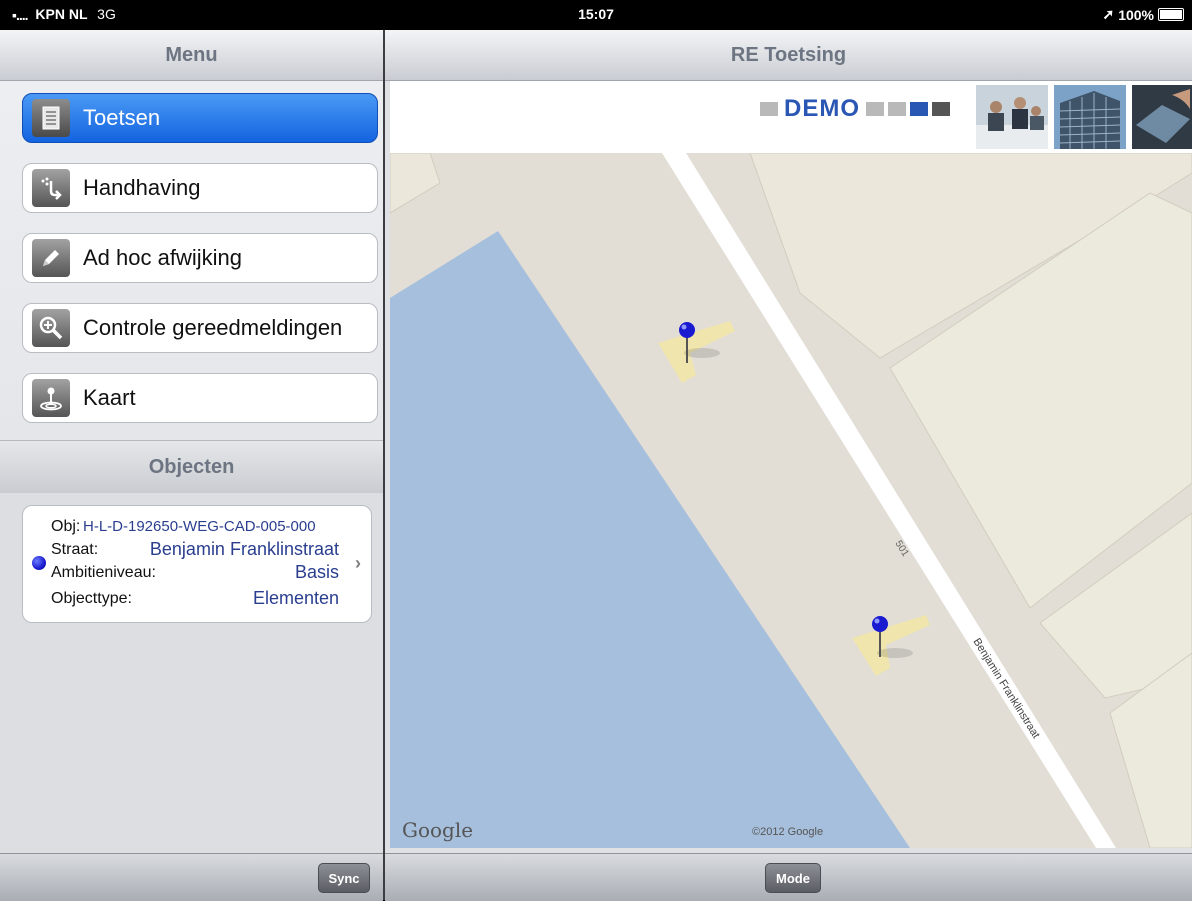 The height and width of the screenshot is (901, 1192). Describe the element at coordinates (358, 563) in the screenshot. I see `chevron-right-icon: ›` at that location.